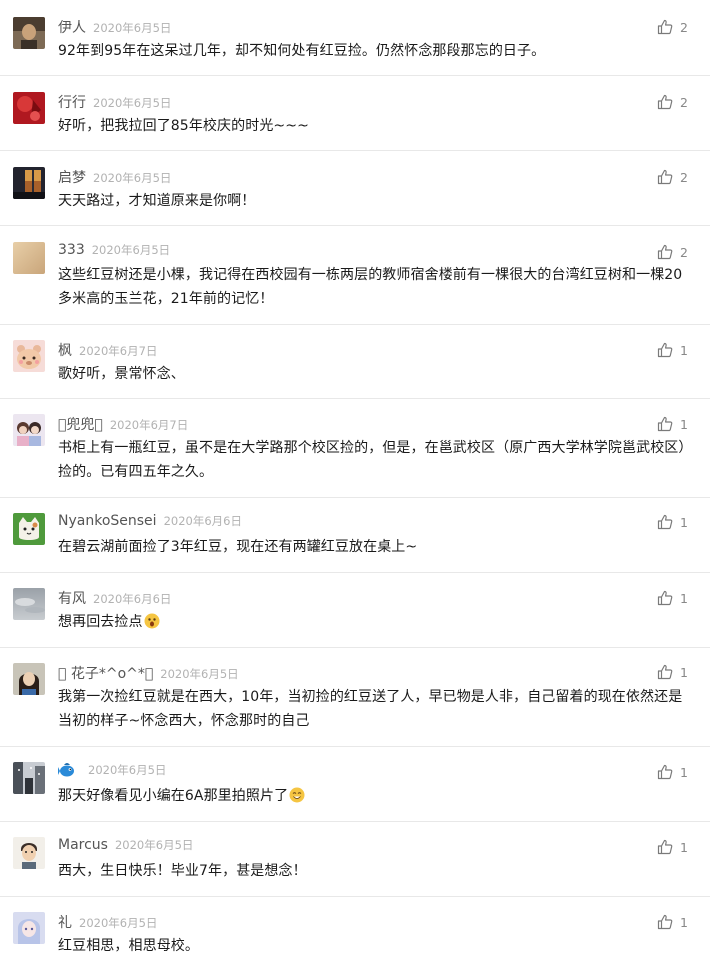  I want to click on smile-face-emoji, so click(297, 795).